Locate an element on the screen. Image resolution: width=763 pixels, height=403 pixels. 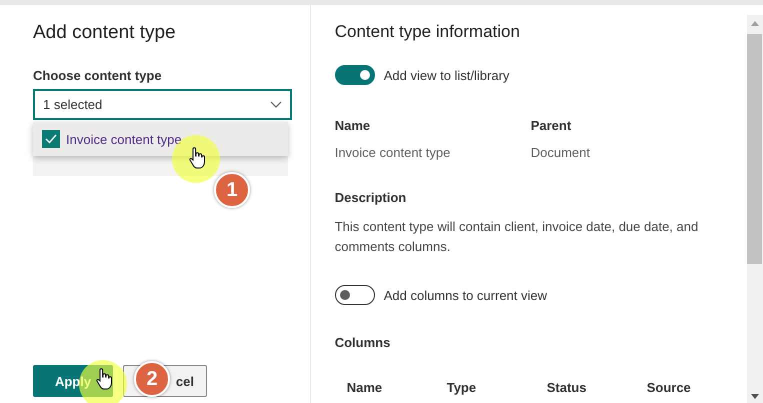
chevron-down-icon is located at coordinates (276, 104).